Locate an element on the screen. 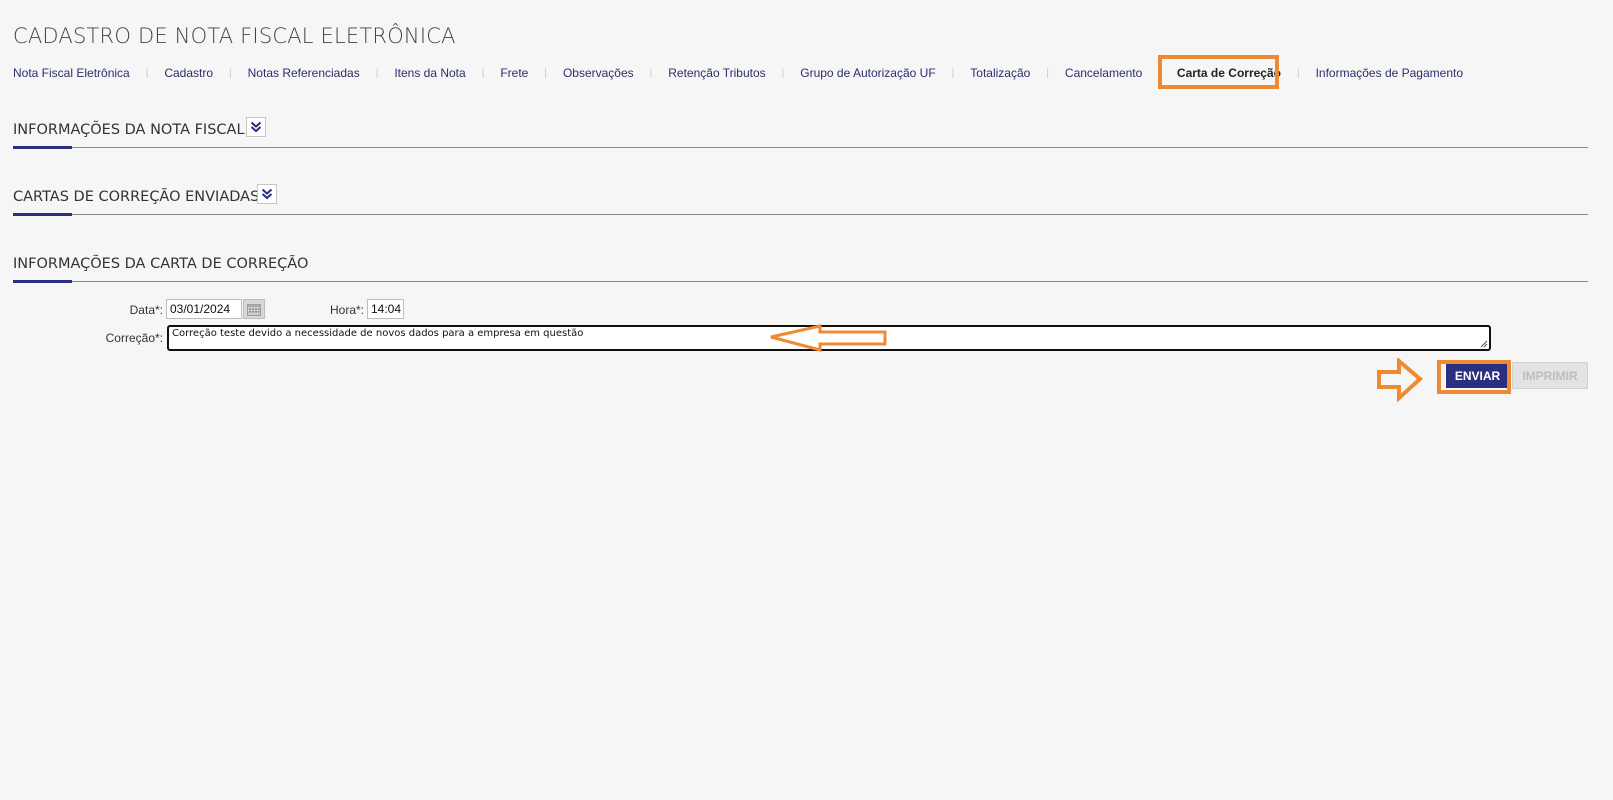 Image resolution: width=1613 pixels, height=800 pixels. tab-informacoes-de-pagamento: Informações de Pagamento is located at coordinates (1389, 73).